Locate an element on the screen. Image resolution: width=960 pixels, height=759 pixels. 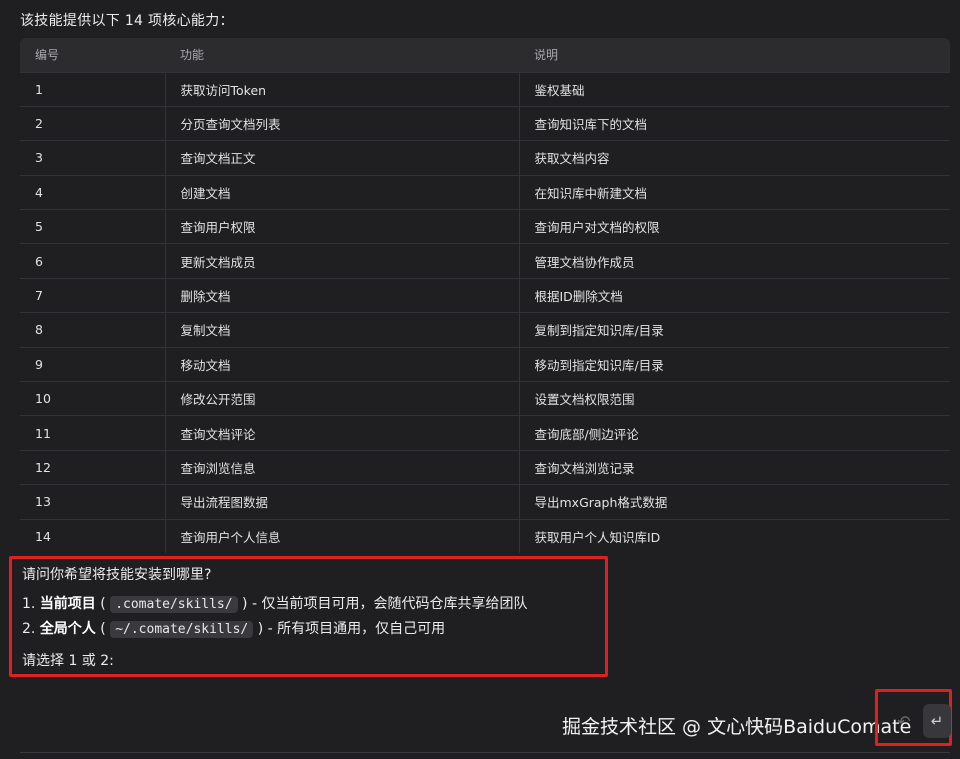
table-row: 3 查询文档正文 获取文档内容 is located at coordinates (485, 158).